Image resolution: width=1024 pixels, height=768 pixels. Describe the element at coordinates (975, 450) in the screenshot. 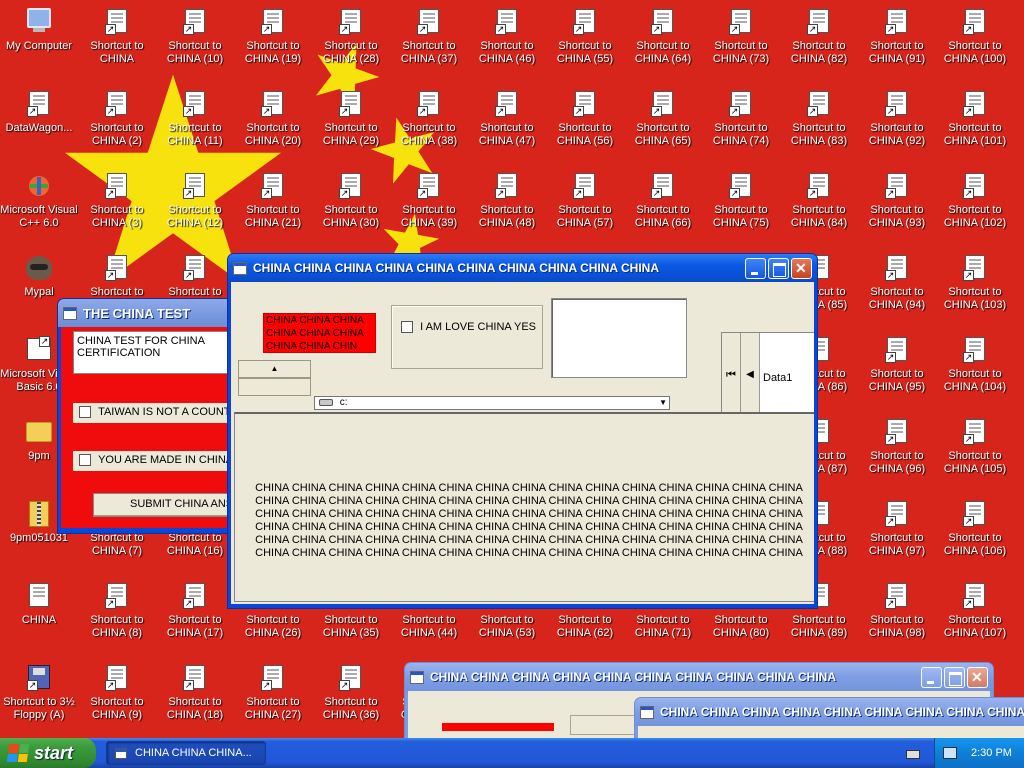

I see `shortcut-icon: ↗ Shortcut to CHINA (105)` at that location.